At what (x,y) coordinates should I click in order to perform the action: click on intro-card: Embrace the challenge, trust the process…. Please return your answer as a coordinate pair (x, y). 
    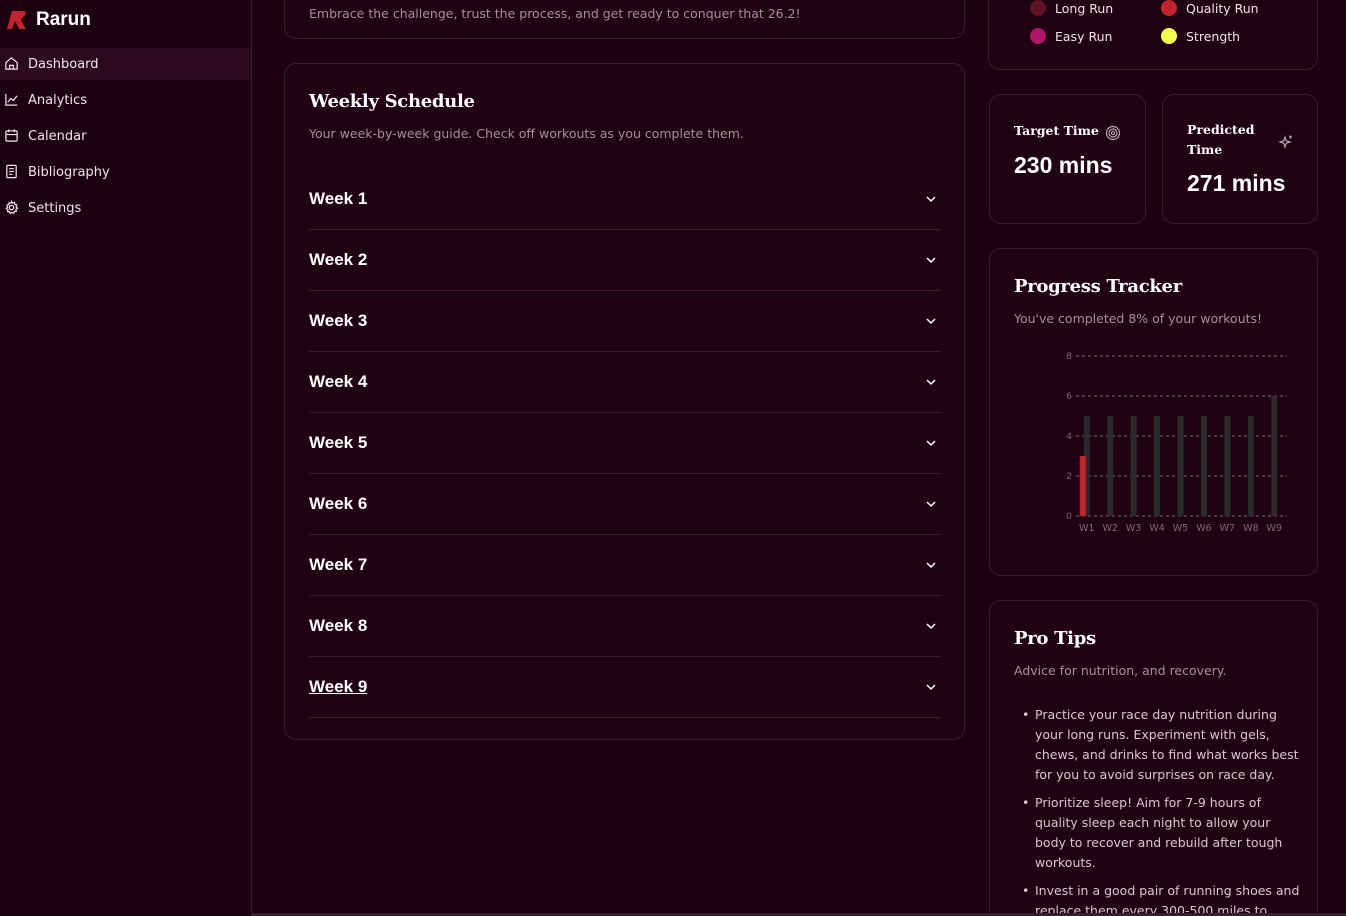
    Looking at the image, I should click on (624, 19).